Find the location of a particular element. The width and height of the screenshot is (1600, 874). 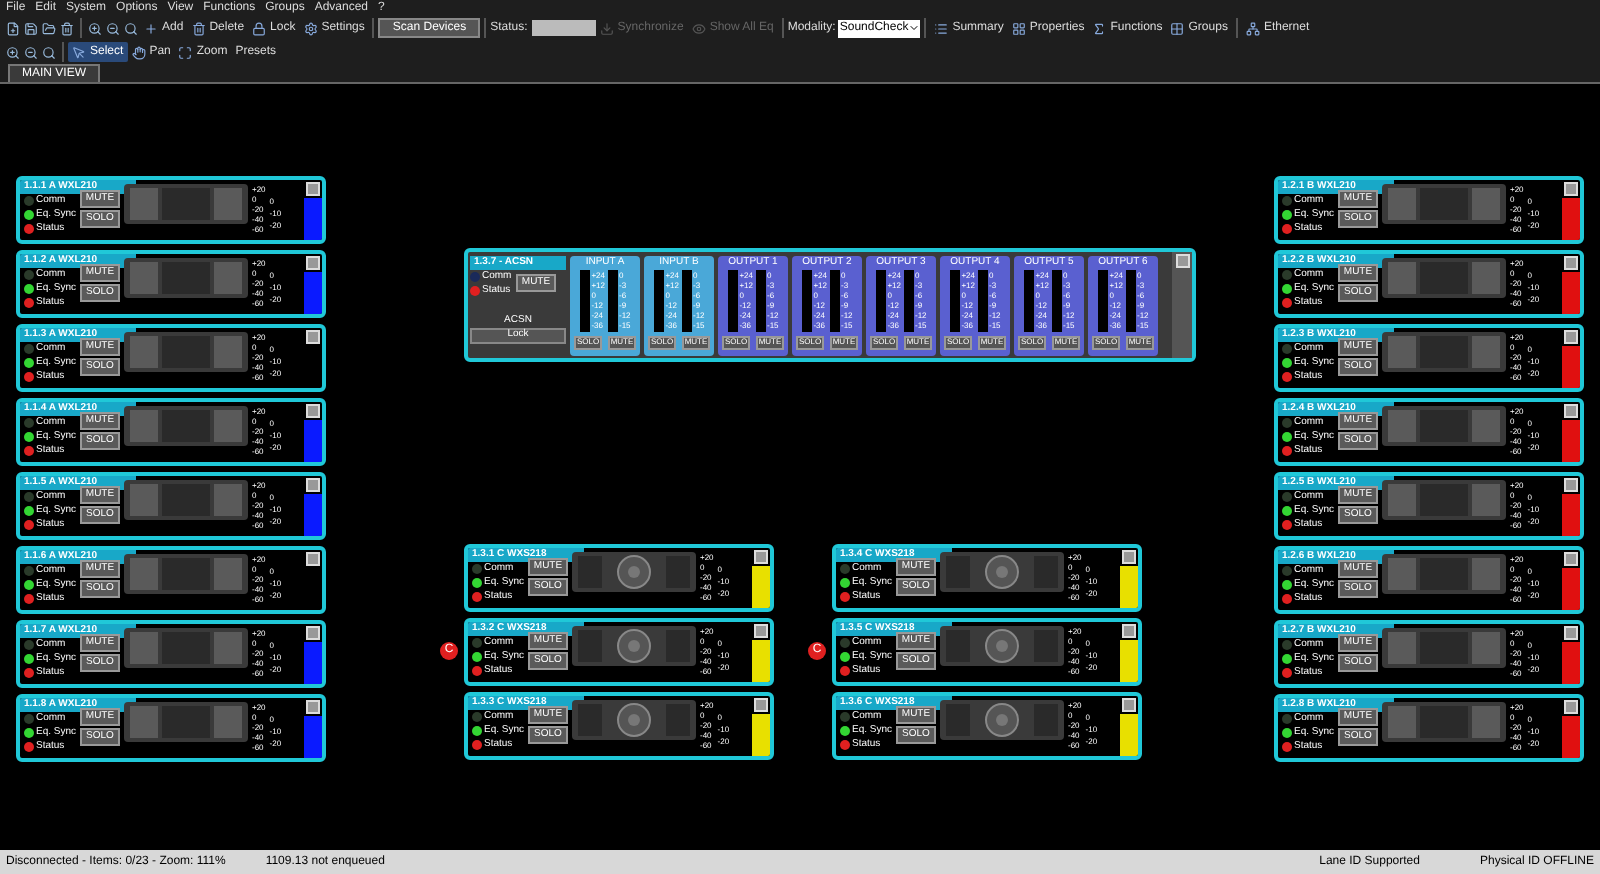

new-icon is located at coordinates (13, 28).